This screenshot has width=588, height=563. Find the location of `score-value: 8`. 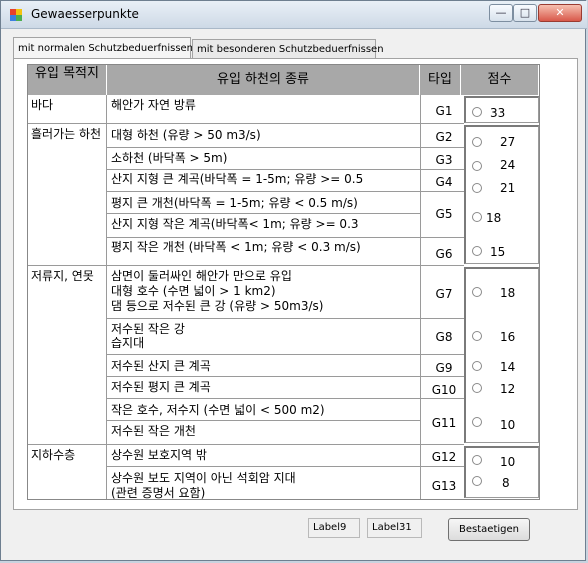

score-value: 8 is located at coordinates (506, 483).